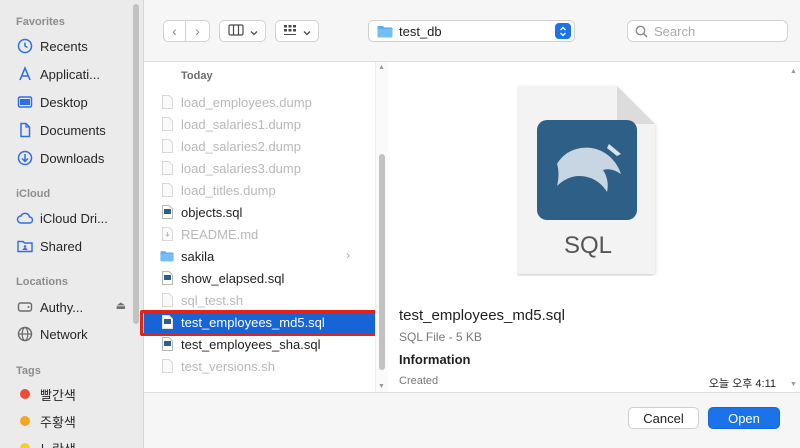  Describe the element at coordinates (241, 168) in the screenshot. I see `file-name: load_salaries3.dump` at that location.